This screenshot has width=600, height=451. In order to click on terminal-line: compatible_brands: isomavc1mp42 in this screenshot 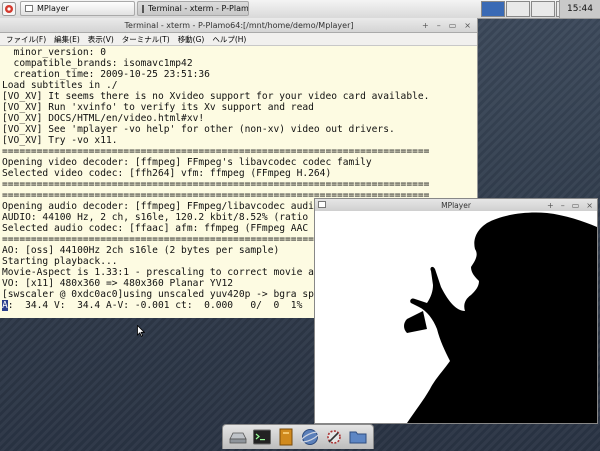, I will do `click(97, 63)`.